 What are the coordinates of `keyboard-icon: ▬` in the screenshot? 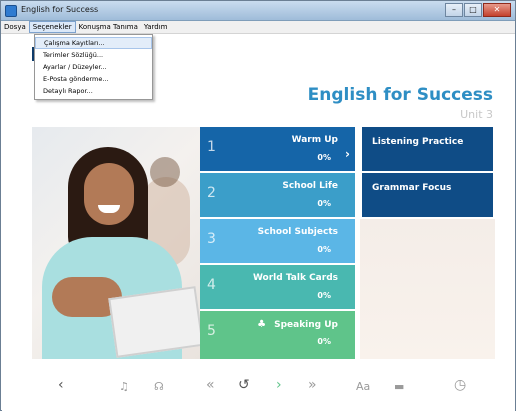 It's located at (399, 386).